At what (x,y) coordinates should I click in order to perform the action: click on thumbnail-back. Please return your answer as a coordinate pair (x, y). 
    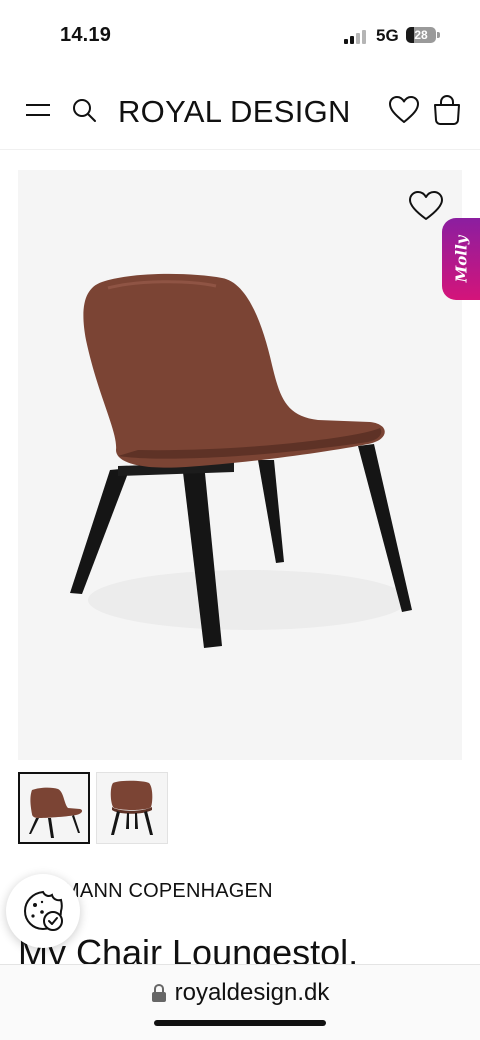
    Looking at the image, I should click on (132, 808).